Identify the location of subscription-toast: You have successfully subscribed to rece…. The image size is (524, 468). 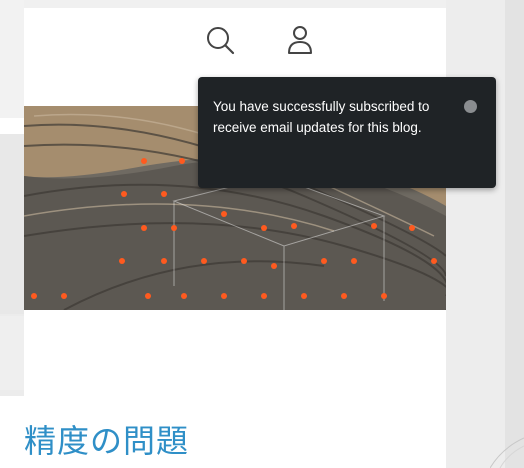
(347, 132).